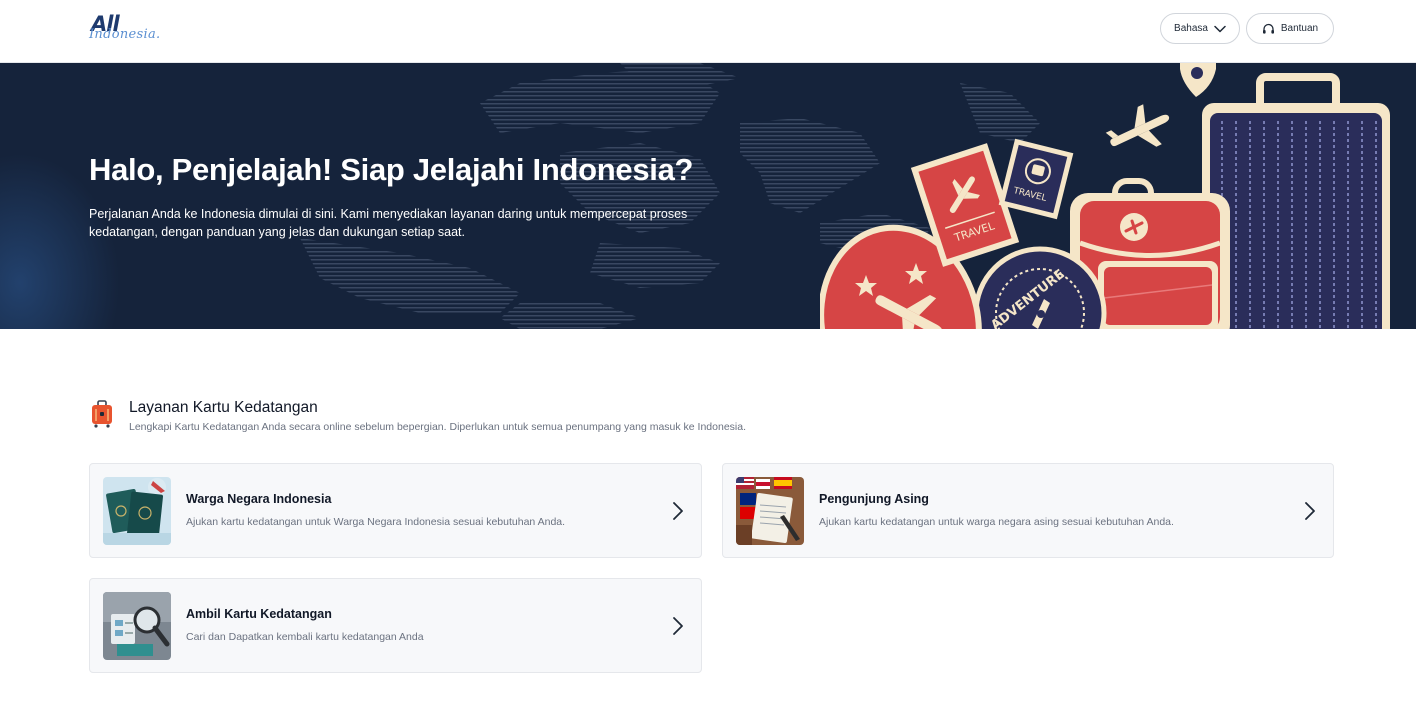  What do you see at coordinates (1220, 28) in the screenshot?
I see `chevron-down-icon` at bounding box center [1220, 28].